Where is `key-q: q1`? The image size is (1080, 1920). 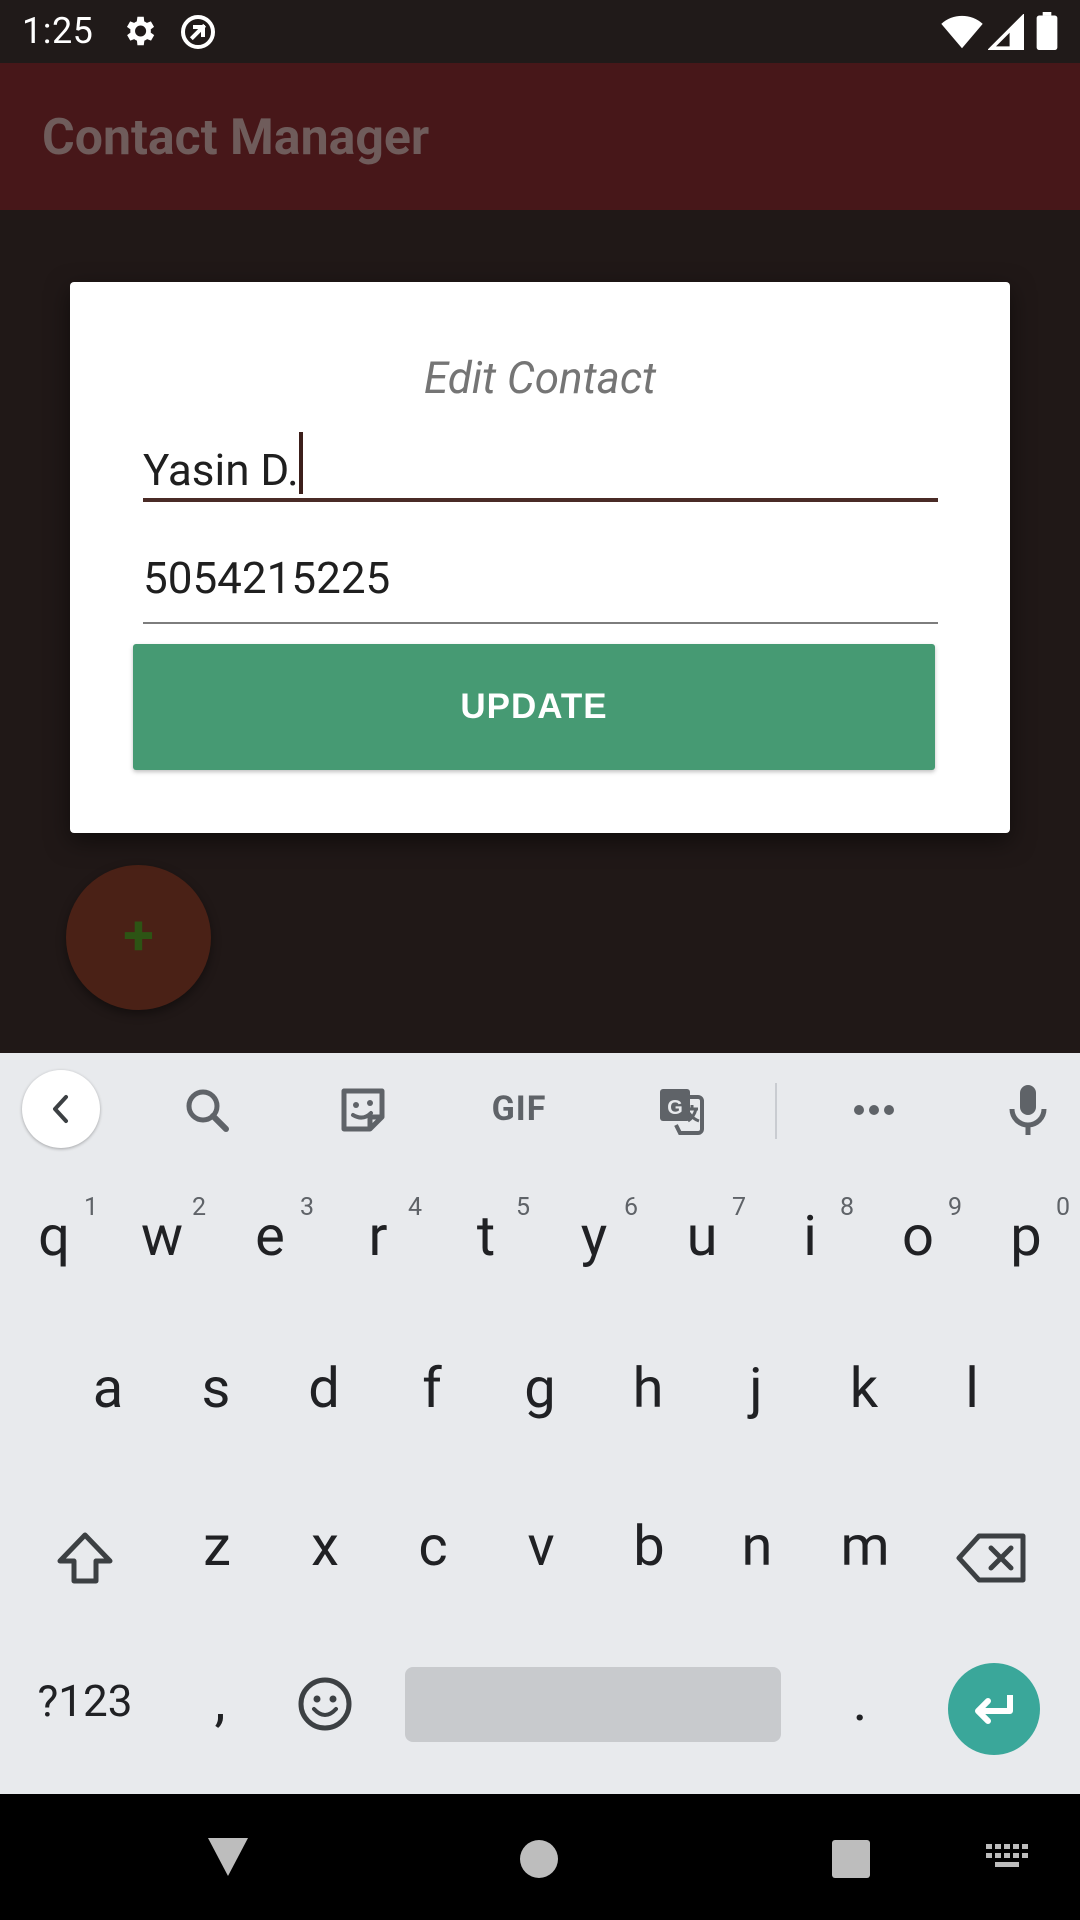 key-q: q1 is located at coordinates (54, 1231).